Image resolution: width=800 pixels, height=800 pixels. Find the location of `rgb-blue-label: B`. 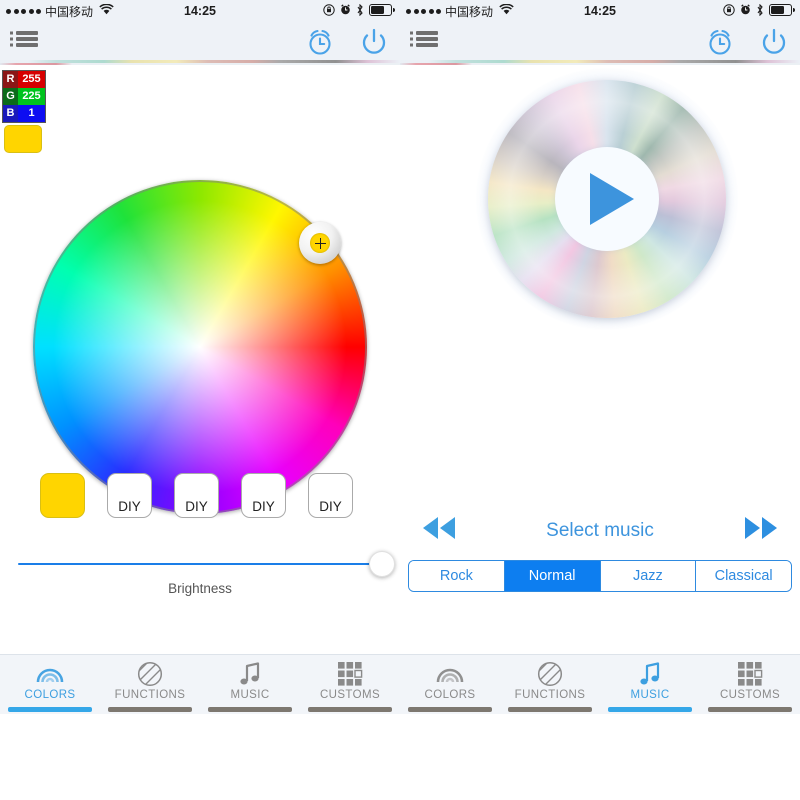

rgb-blue-label: B is located at coordinates (10, 113).